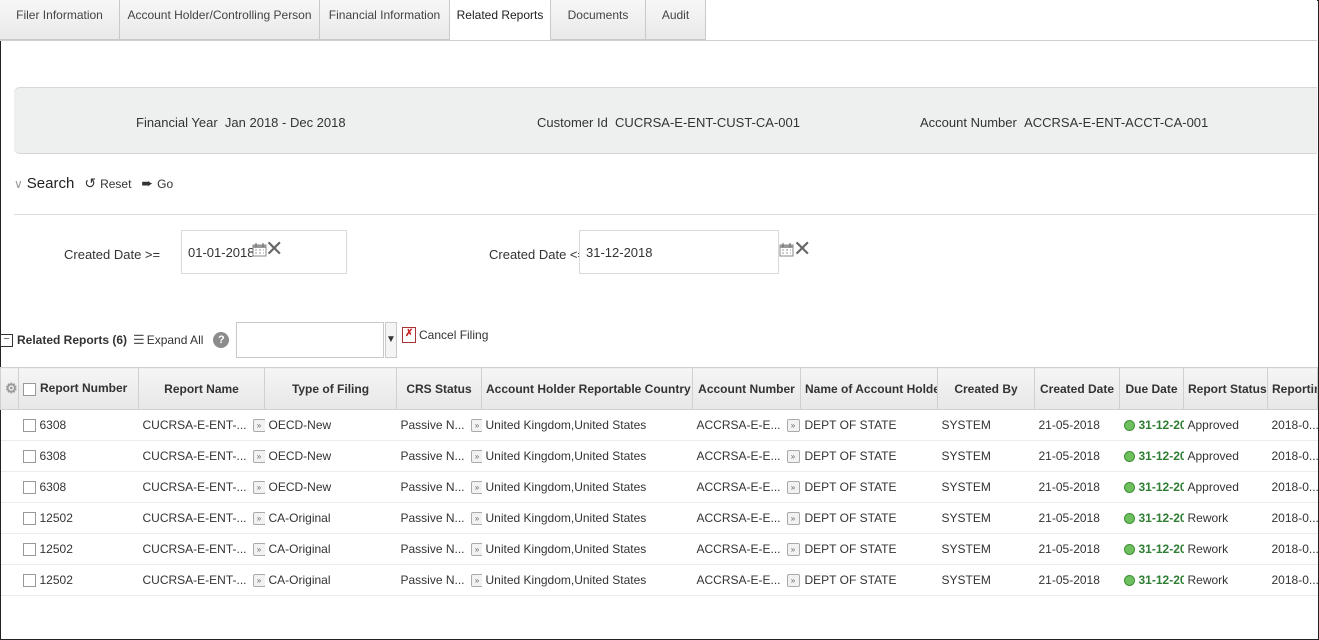 The height and width of the screenshot is (640, 1319). Describe the element at coordinates (157, 183) in the screenshot. I see `go-button: ➨ Go` at that location.